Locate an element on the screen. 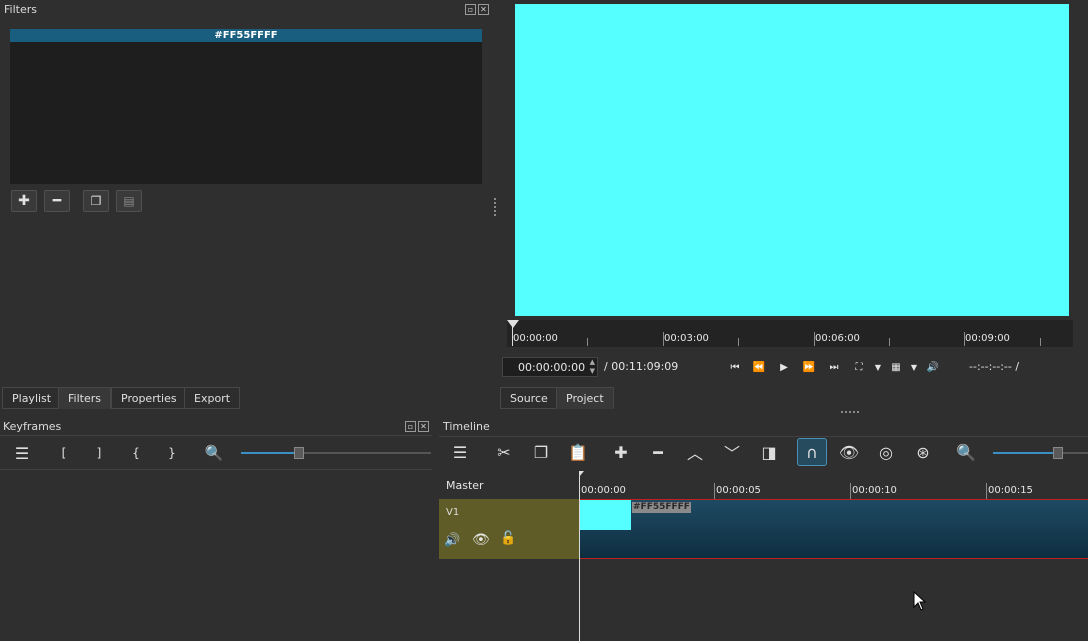 The height and width of the screenshot is (641, 1088). volume-icon: 🔊 is located at coordinates (933, 367).